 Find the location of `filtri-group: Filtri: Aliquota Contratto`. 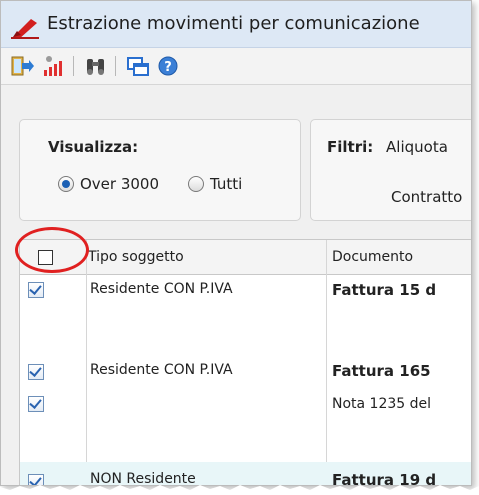

filtri-group: Filtri: Aliquota Contratto is located at coordinates (390, 170).